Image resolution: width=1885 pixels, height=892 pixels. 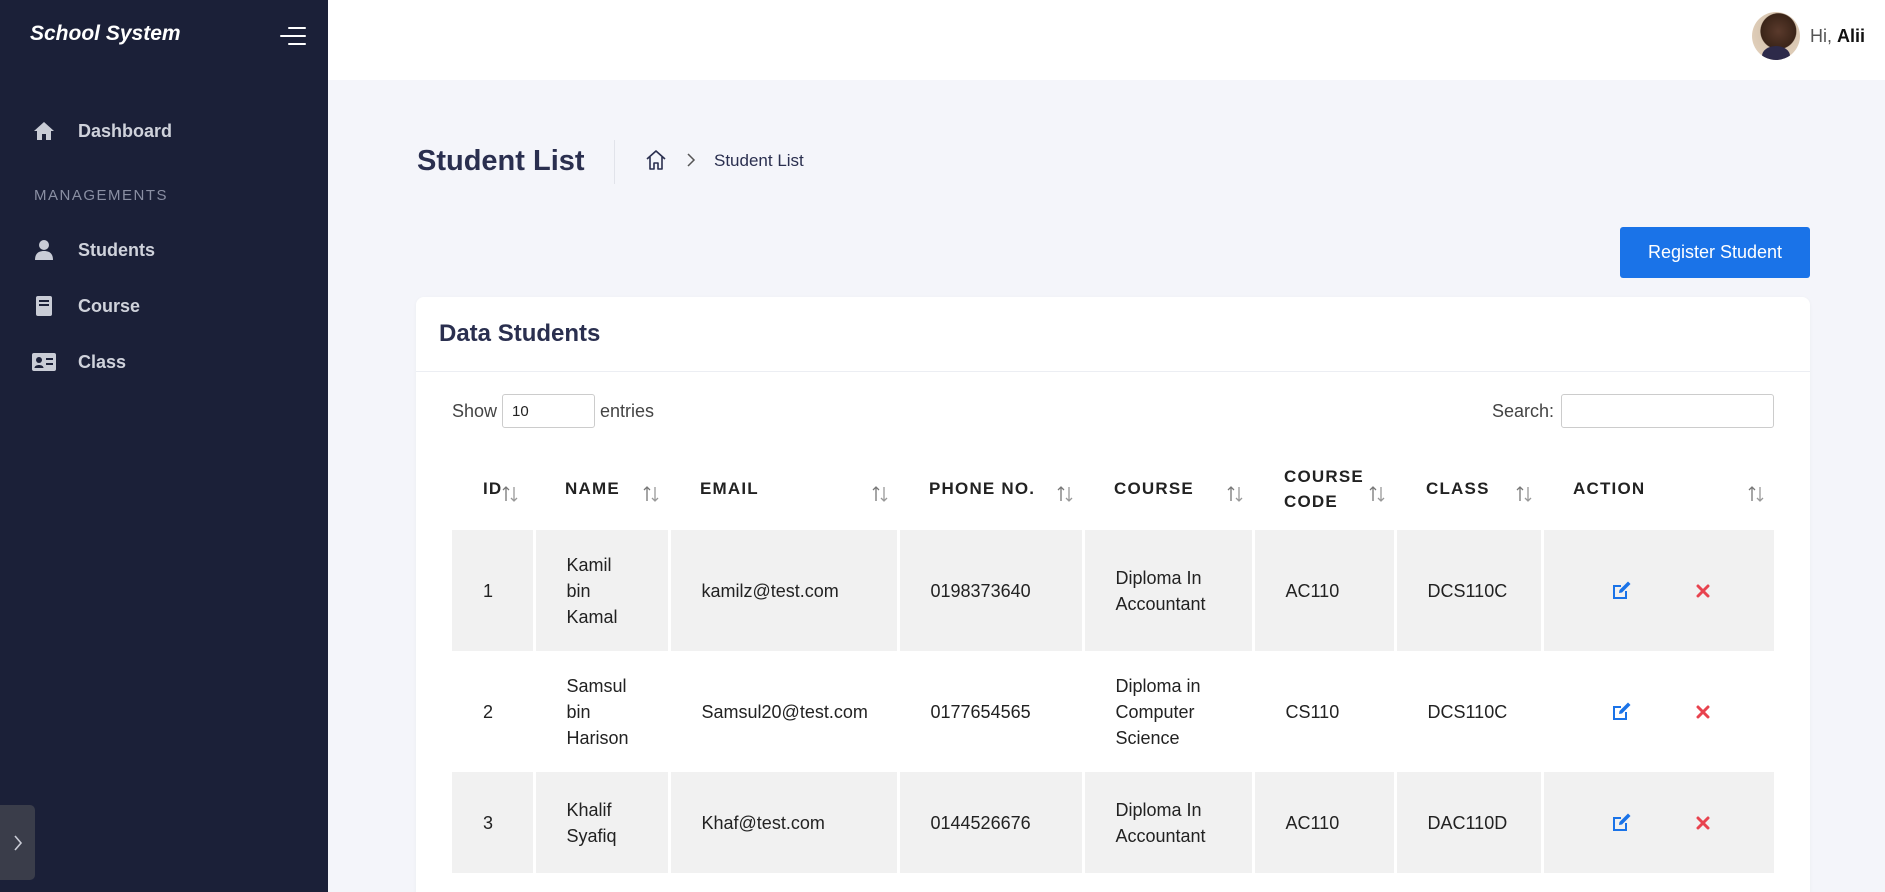 I want to click on column-header-course: COURSE, so click(x=1168, y=488).